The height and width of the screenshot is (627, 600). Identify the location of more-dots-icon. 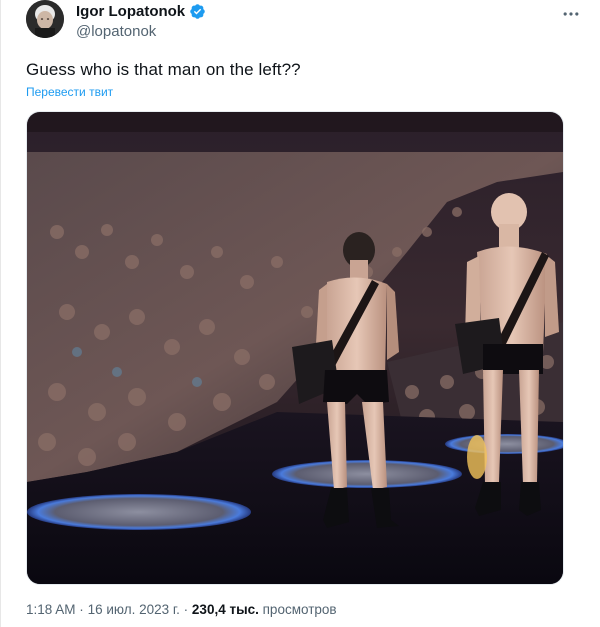
(571, 14).